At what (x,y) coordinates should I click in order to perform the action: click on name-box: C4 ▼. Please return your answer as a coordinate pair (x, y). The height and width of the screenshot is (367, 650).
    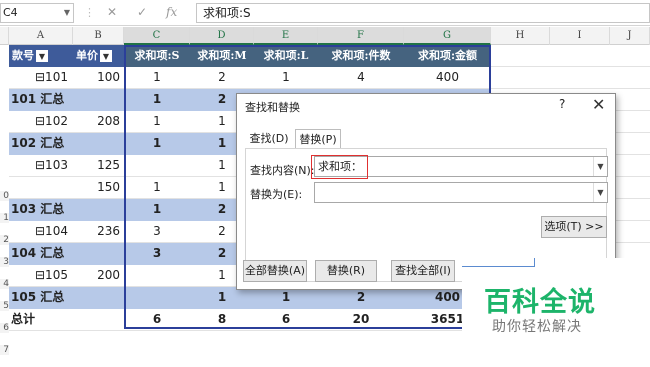
    Looking at the image, I should click on (37, 13).